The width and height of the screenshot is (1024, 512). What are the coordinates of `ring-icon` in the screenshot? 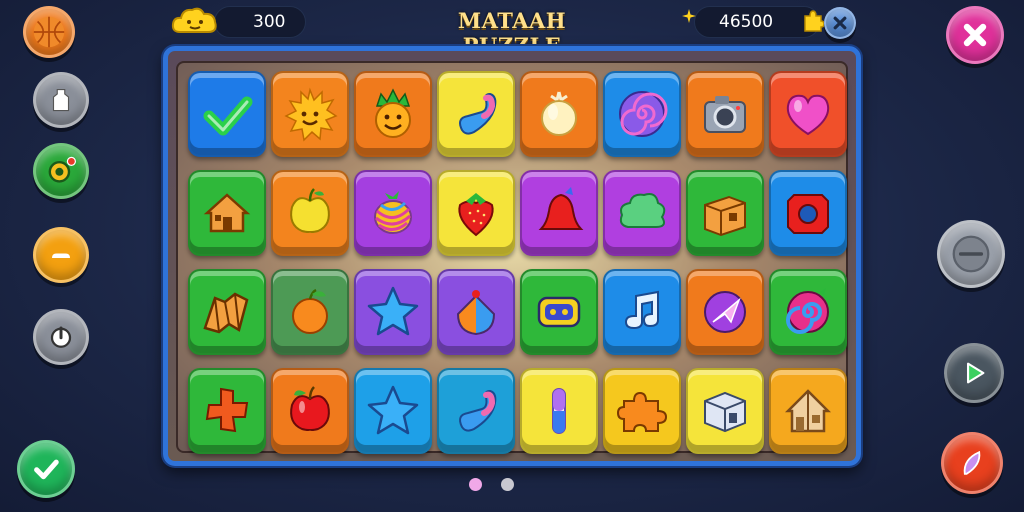 It's located at (808, 214).